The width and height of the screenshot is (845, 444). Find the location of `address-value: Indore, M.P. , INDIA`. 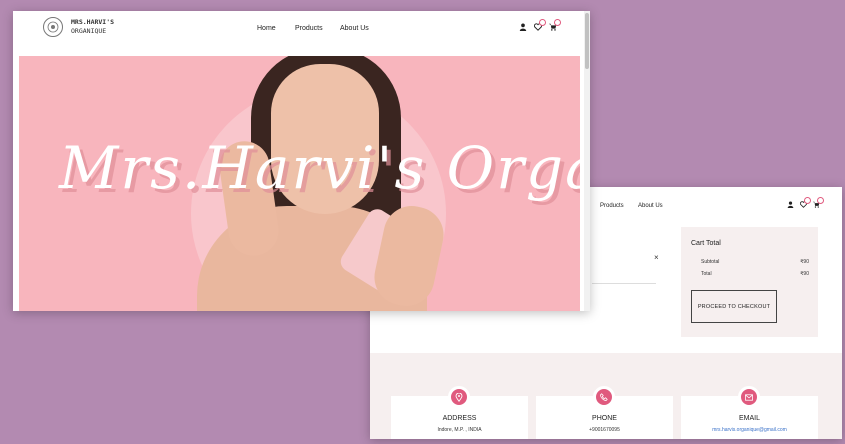

address-value: Indore, M.P. , INDIA is located at coordinates (459, 430).